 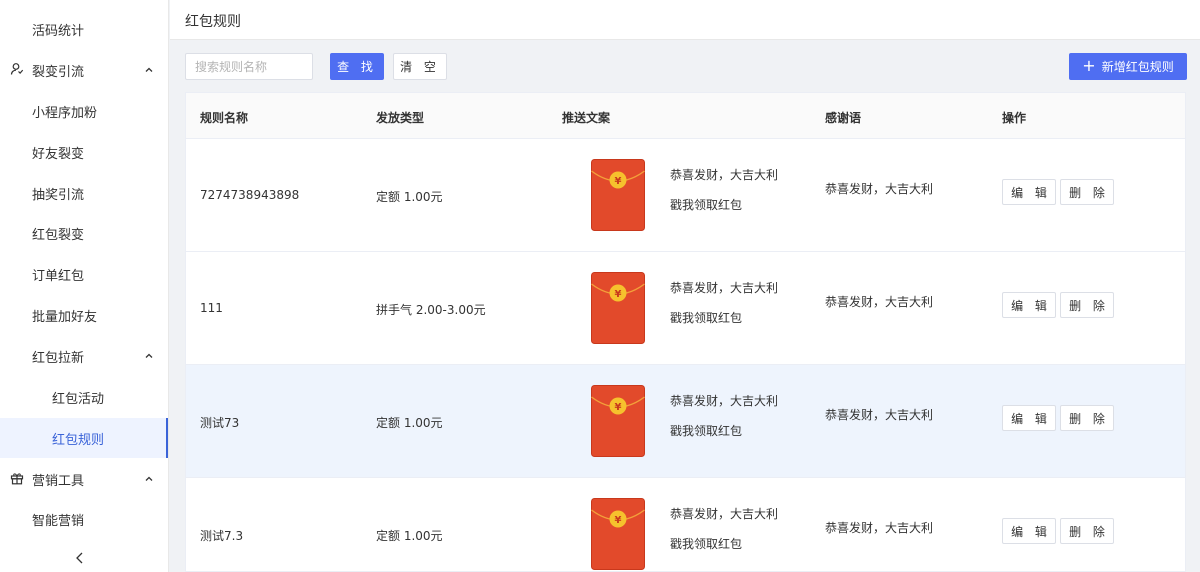 What do you see at coordinates (400, 118) in the screenshot?
I see `column-header-type: 发放类型` at bounding box center [400, 118].